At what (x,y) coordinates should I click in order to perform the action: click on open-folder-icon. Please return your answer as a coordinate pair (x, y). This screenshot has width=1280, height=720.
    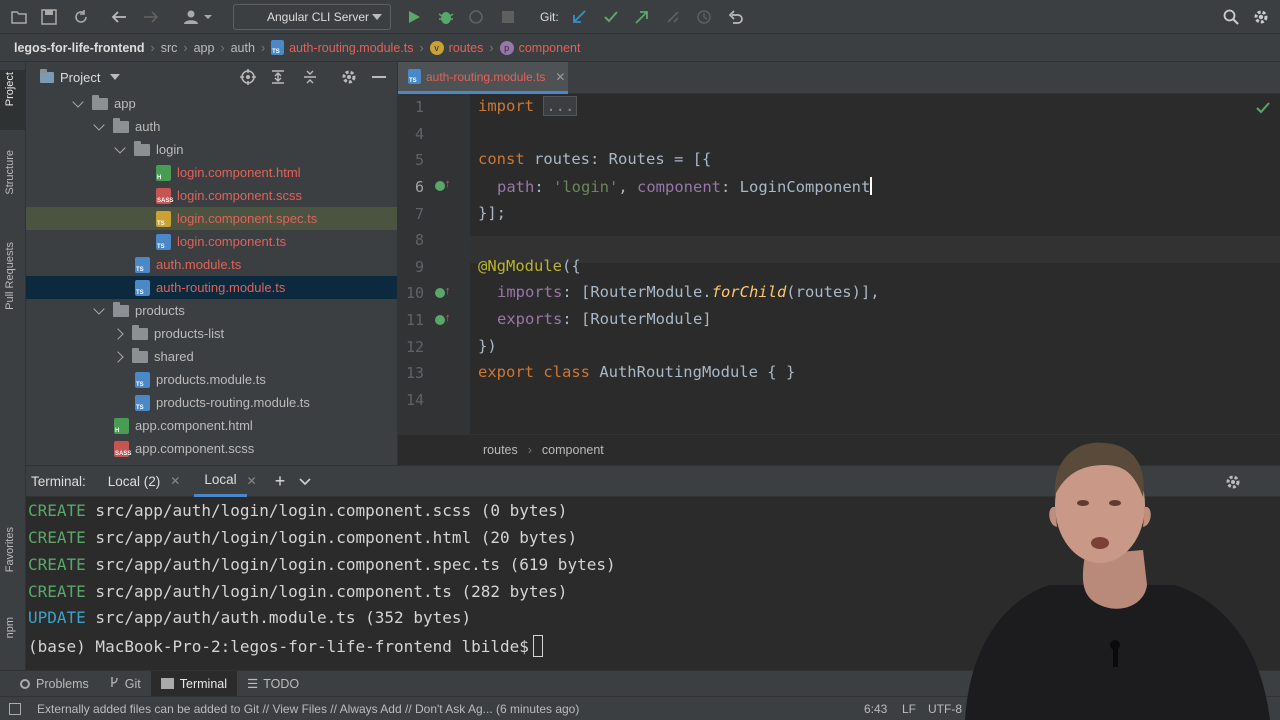
    Looking at the image, I should click on (19, 17).